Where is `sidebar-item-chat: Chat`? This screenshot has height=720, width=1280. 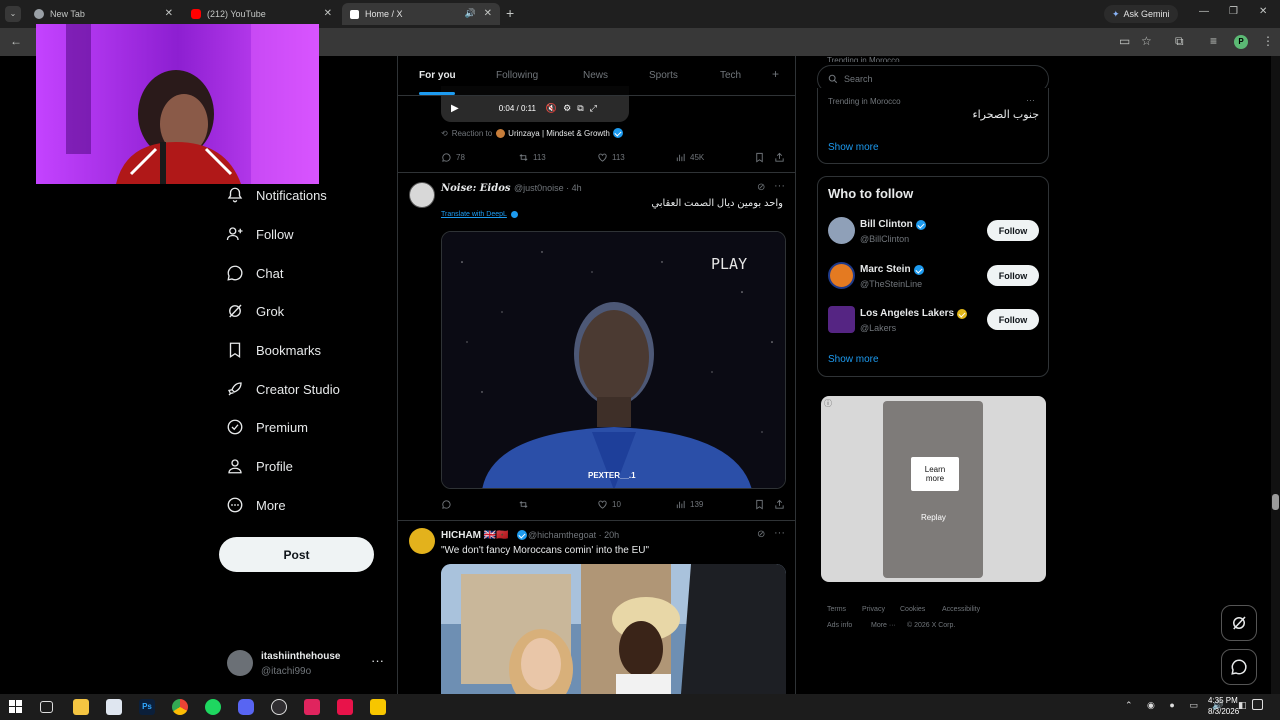 sidebar-item-chat: Chat is located at coordinates (254, 273).